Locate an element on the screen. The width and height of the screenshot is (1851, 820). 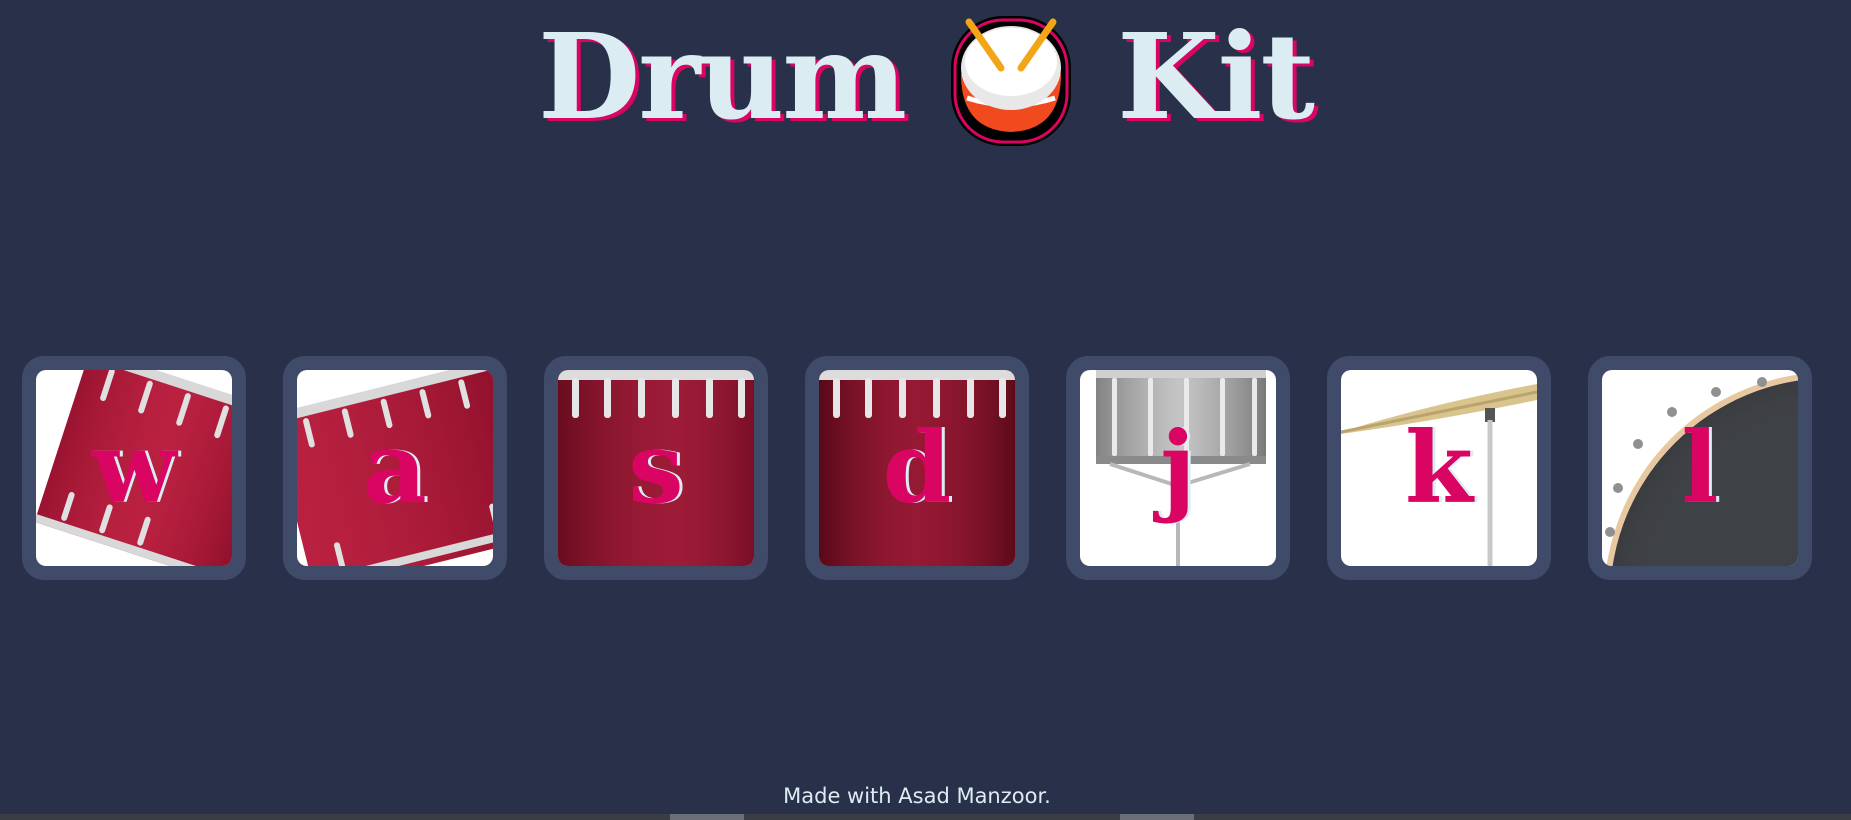
drum-key-label: l is located at coordinates (1700, 468).